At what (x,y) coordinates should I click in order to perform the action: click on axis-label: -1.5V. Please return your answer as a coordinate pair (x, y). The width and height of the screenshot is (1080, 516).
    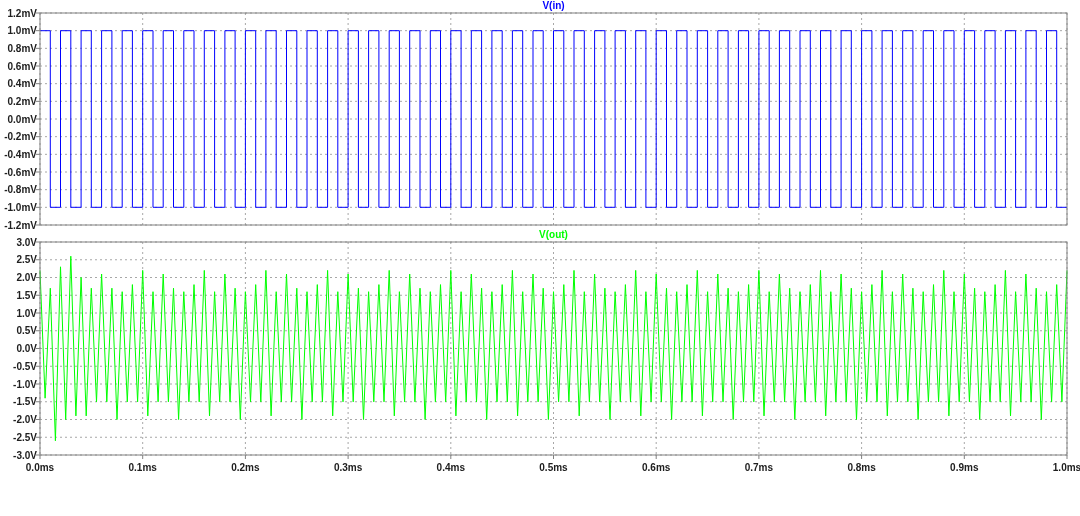
    Looking at the image, I should click on (25, 402).